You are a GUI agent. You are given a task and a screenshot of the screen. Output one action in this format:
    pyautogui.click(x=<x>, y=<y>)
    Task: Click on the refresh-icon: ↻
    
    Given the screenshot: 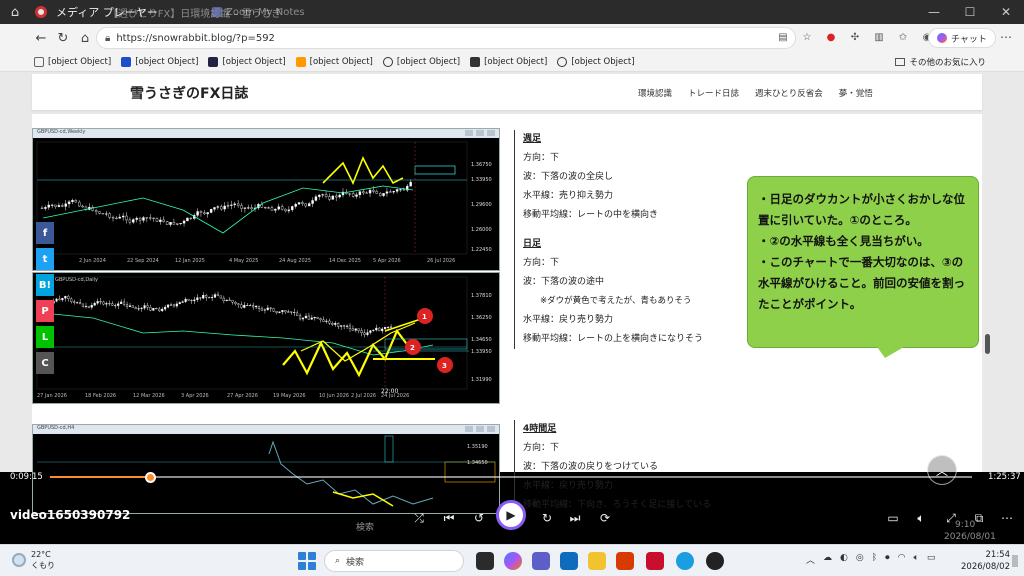 What is the action you would take?
    pyautogui.click(x=63, y=38)
    